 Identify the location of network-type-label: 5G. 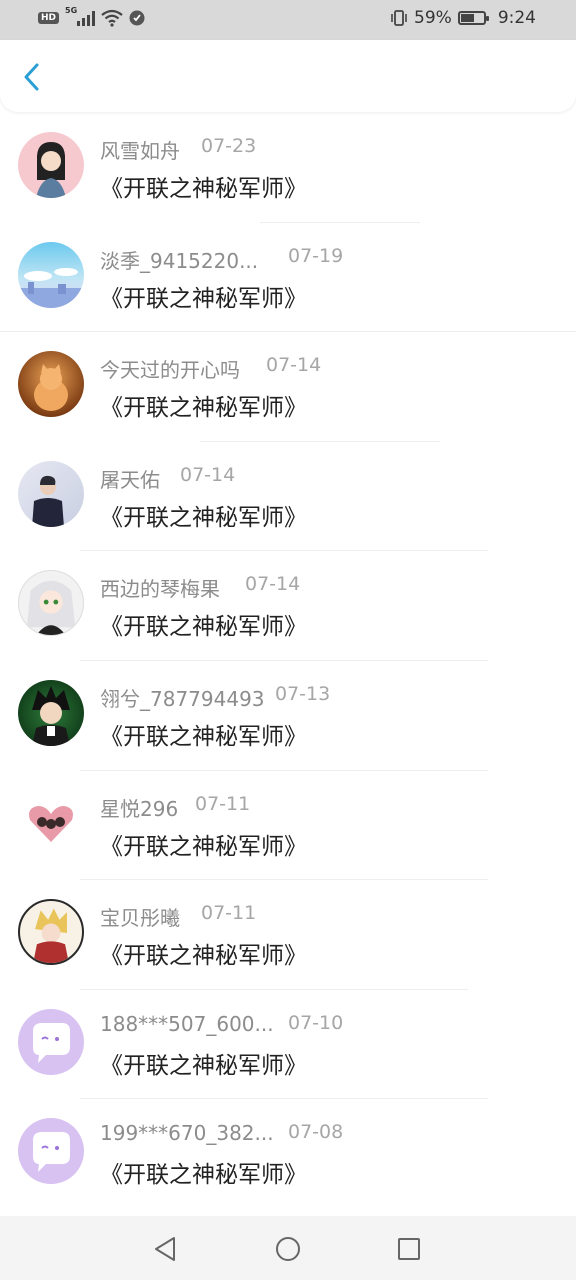
(71, 10).